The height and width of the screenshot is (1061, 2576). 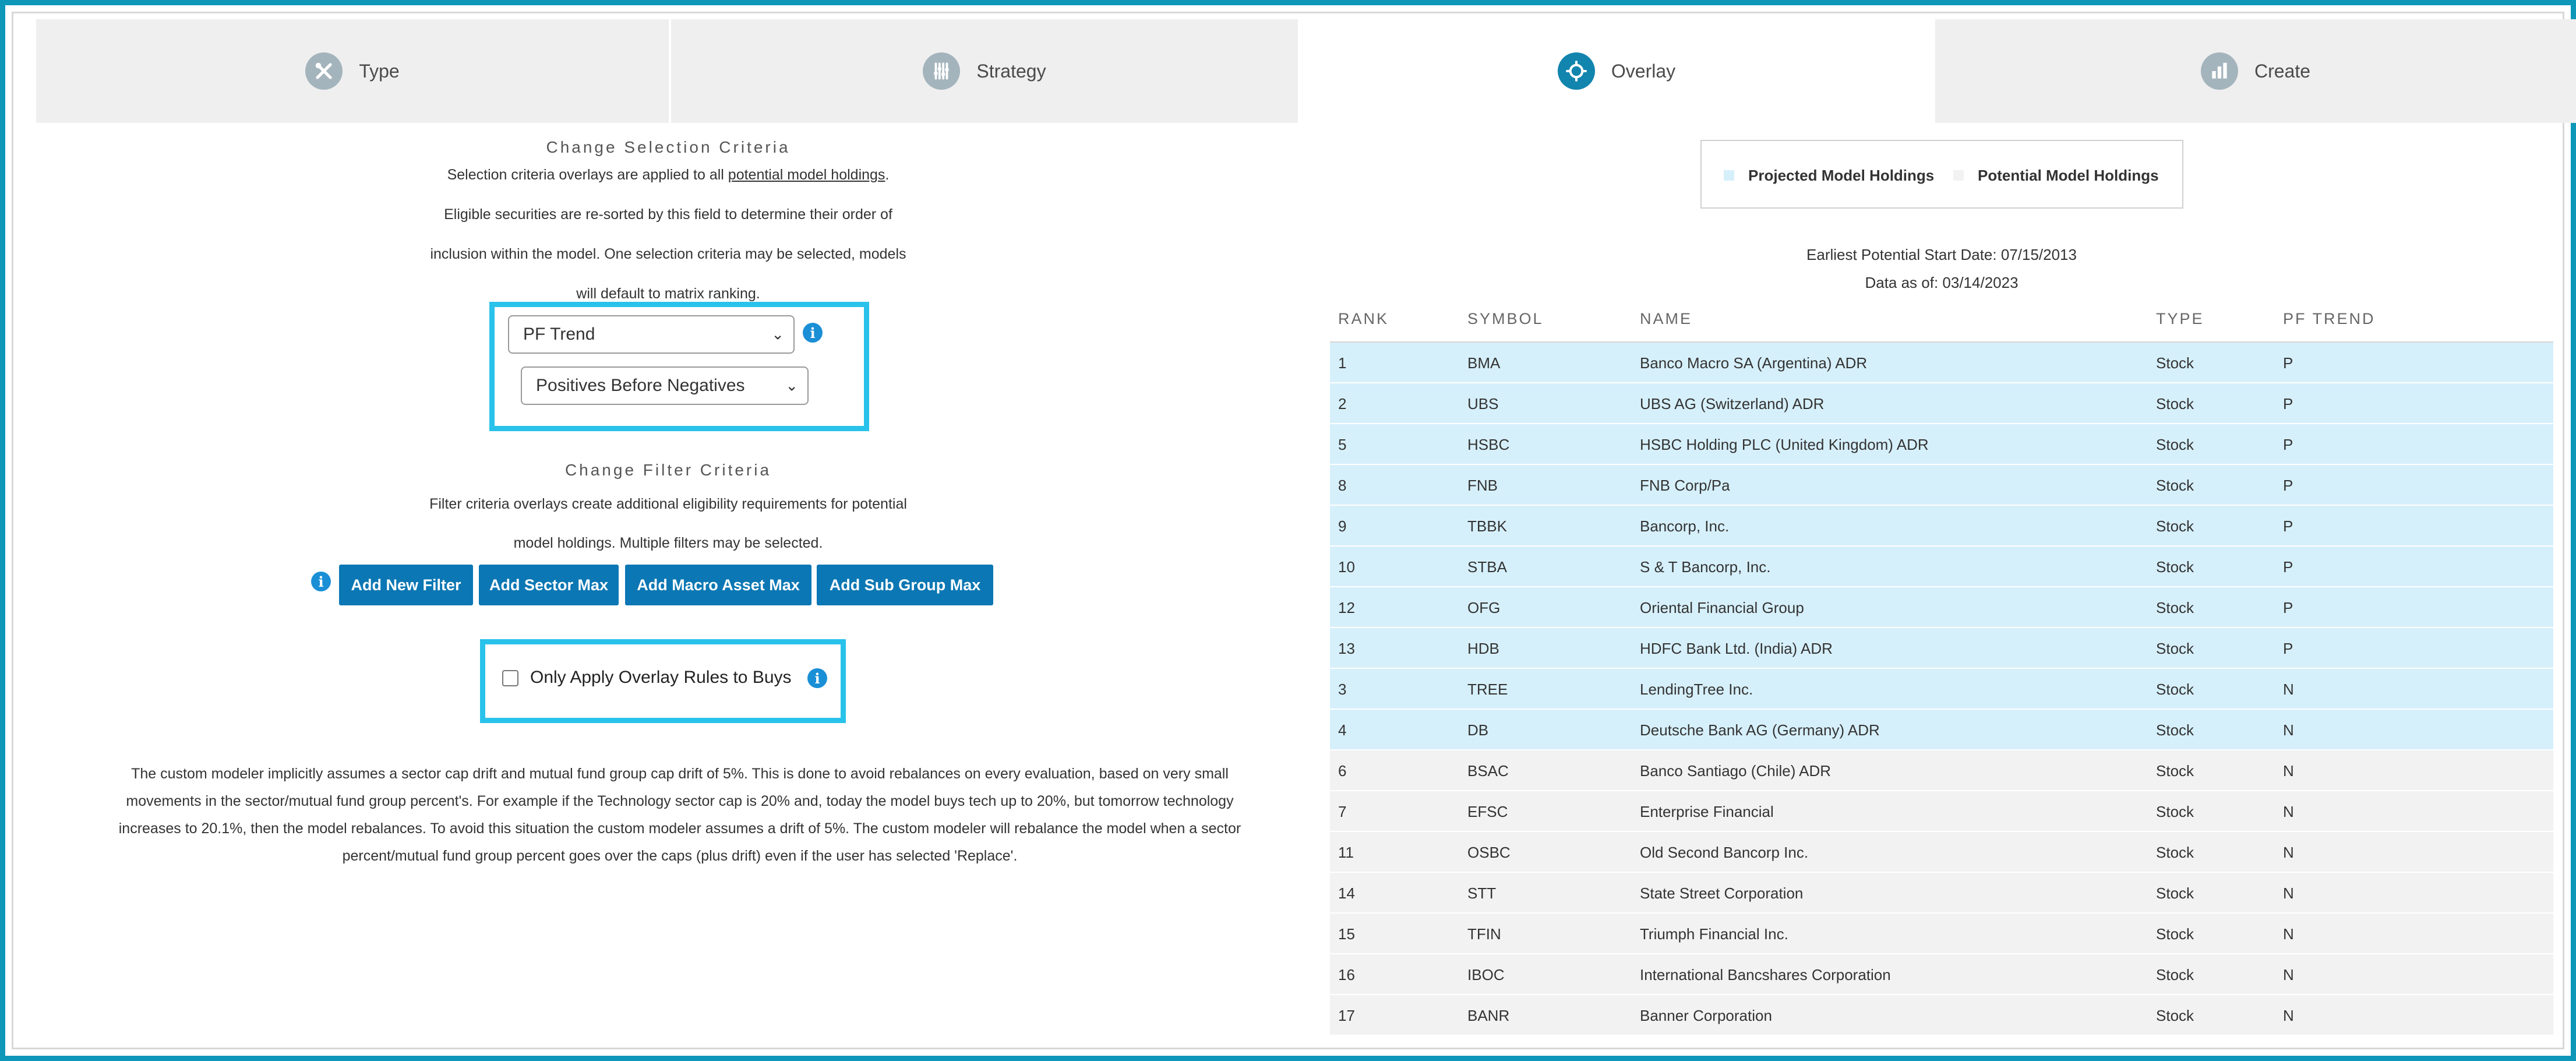 I want to click on selection-criteria-title: Change Selection Criteria, so click(x=668, y=147).